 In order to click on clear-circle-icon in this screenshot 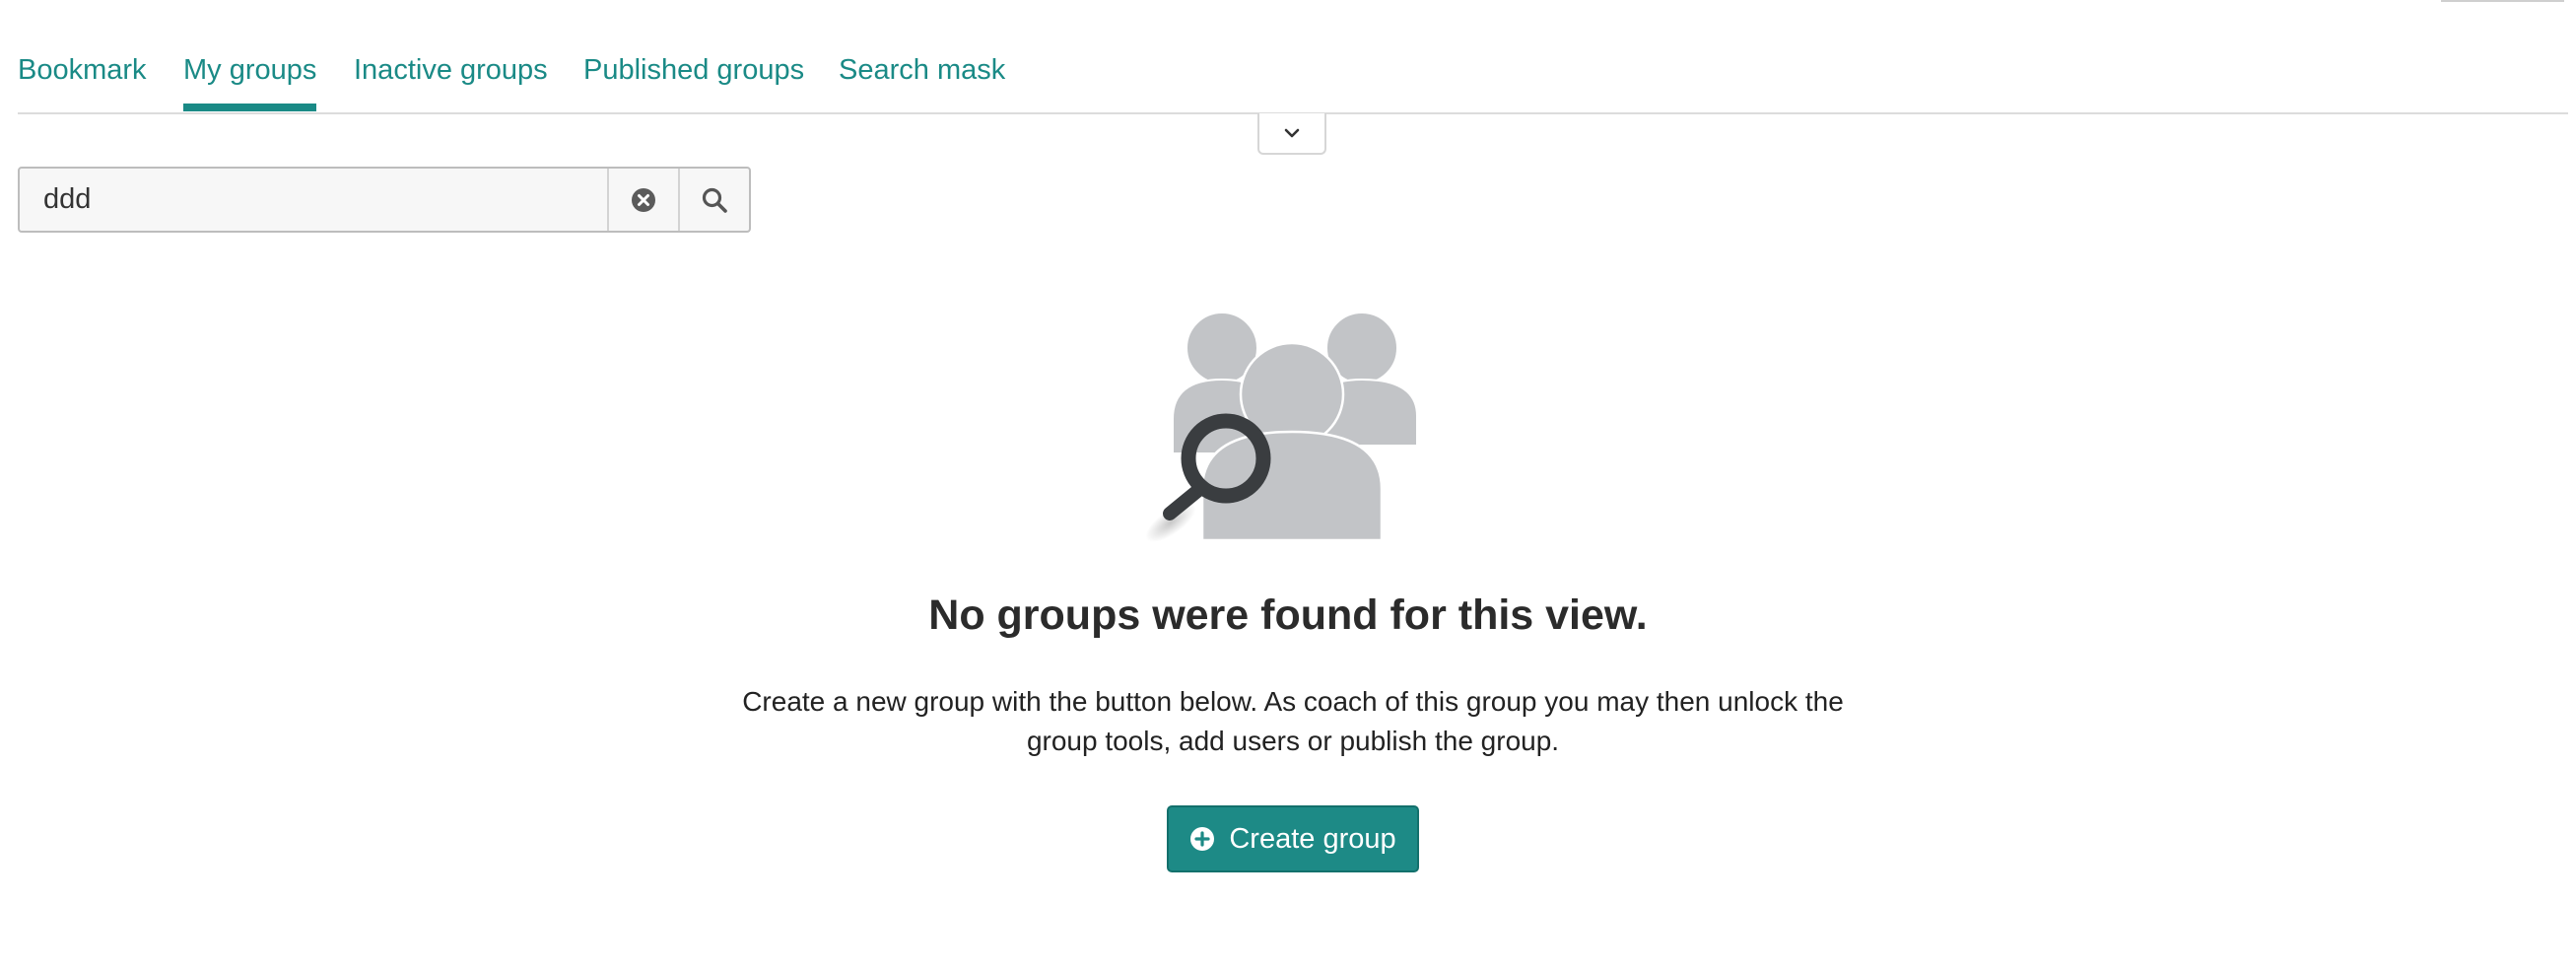, I will do `click(643, 199)`.